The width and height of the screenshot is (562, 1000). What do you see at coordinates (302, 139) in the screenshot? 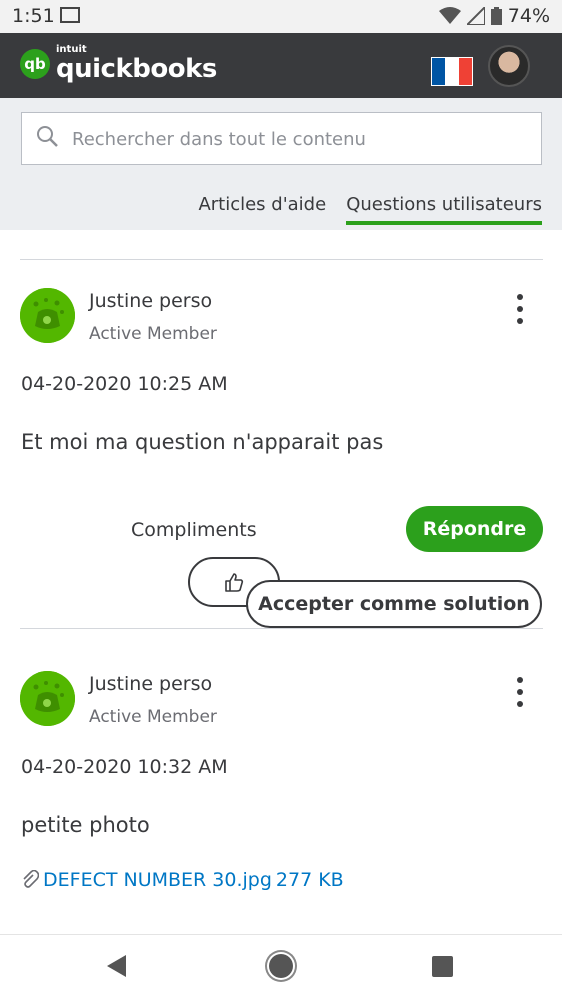
I see `search-input` at bounding box center [302, 139].